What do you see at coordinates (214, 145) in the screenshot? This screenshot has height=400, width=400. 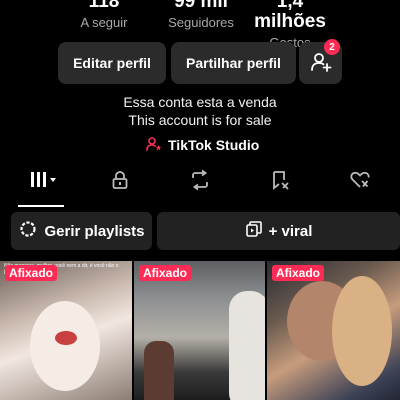 I see `studio-label: TikTok Studio` at bounding box center [214, 145].